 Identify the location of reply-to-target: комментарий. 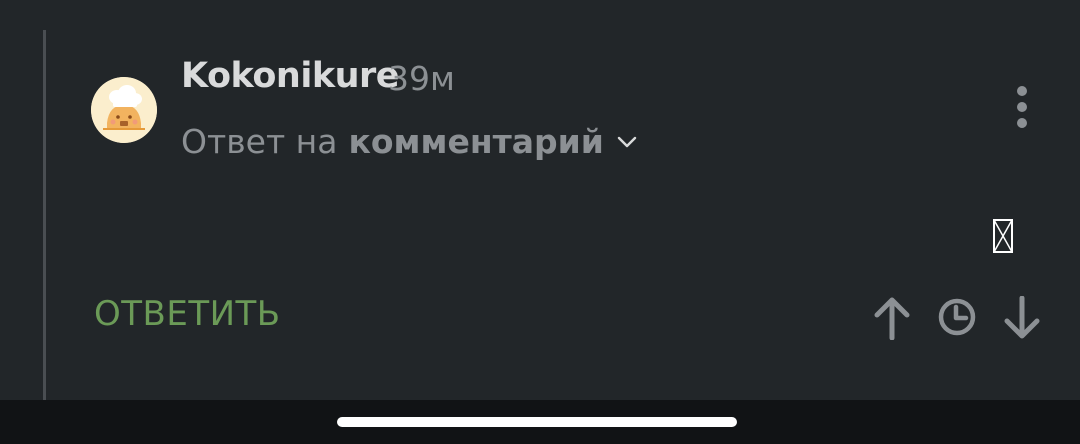
(476, 141).